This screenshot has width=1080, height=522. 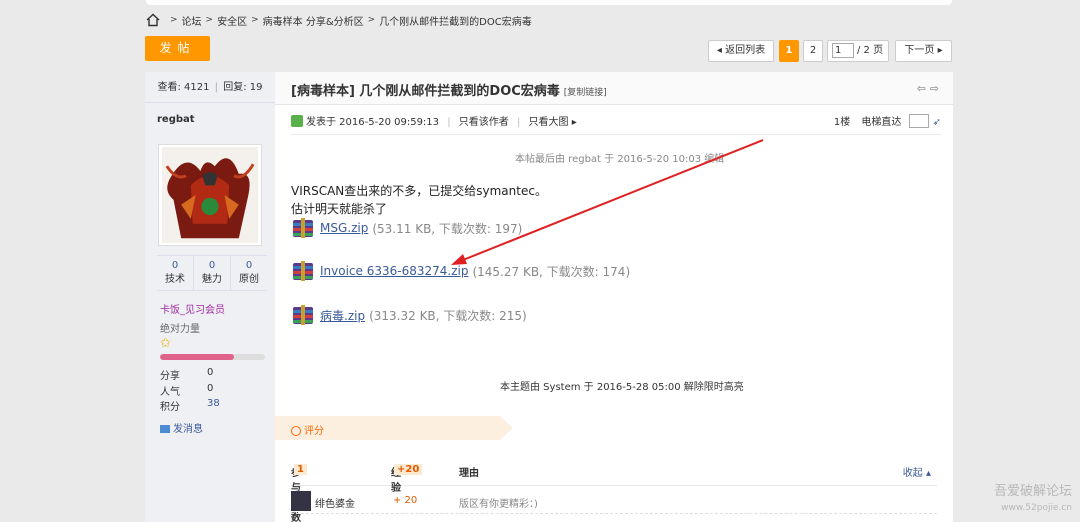 What do you see at coordinates (344, 228) in the screenshot?
I see `attachment-link: MSG.zip` at bounding box center [344, 228].